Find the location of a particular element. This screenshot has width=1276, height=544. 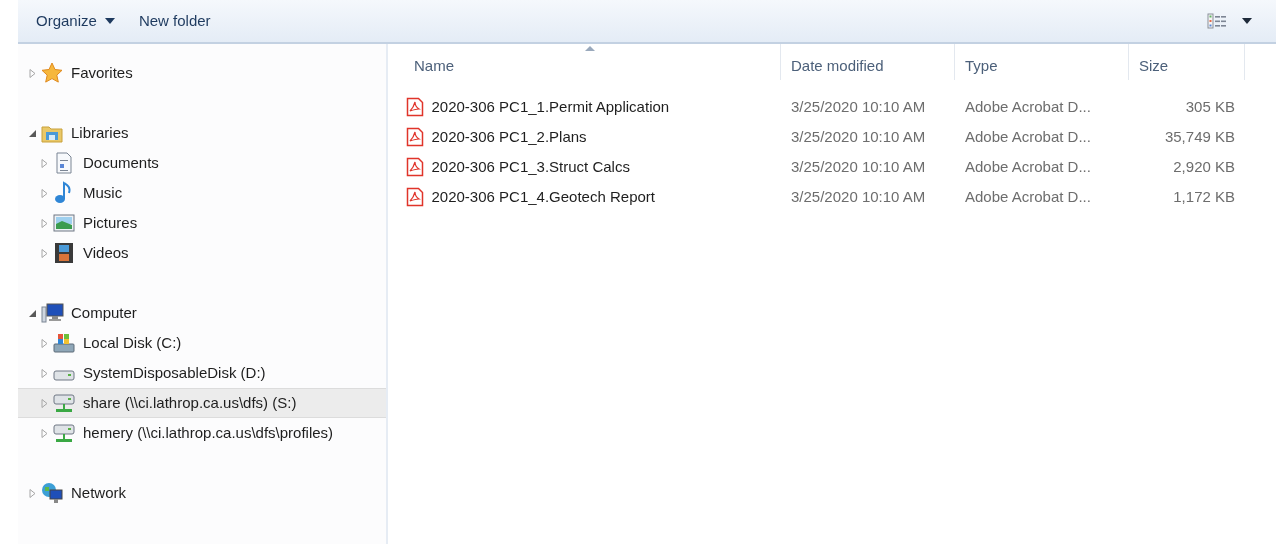

navigation-item: Pictures is located at coordinates (202, 223).